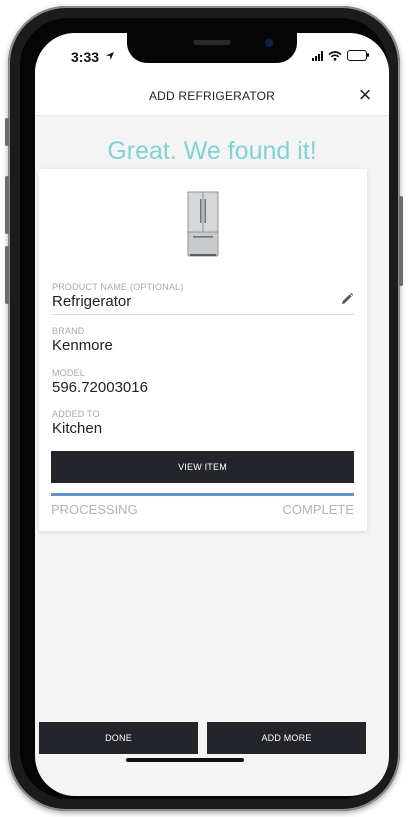 The image size is (408, 817). What do you see at coordinates (212, 48) in the screenshot?
I see `notch` at bounding box center [212, 48].